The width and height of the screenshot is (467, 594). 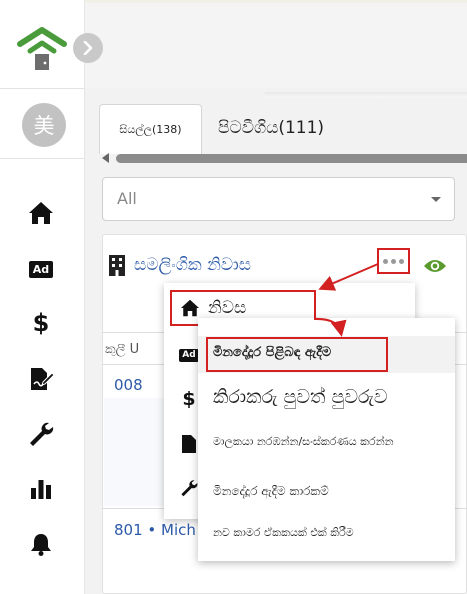 What do you see at coordinates (105, 158) in the screenshot?
I see `scroll-left-arrow-icon` at bounding box center [105, 158].